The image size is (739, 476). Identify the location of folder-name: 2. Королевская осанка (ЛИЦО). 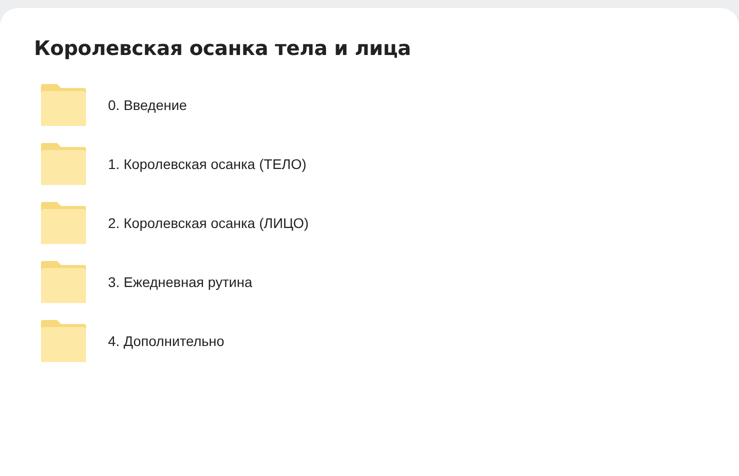
(208, 223).